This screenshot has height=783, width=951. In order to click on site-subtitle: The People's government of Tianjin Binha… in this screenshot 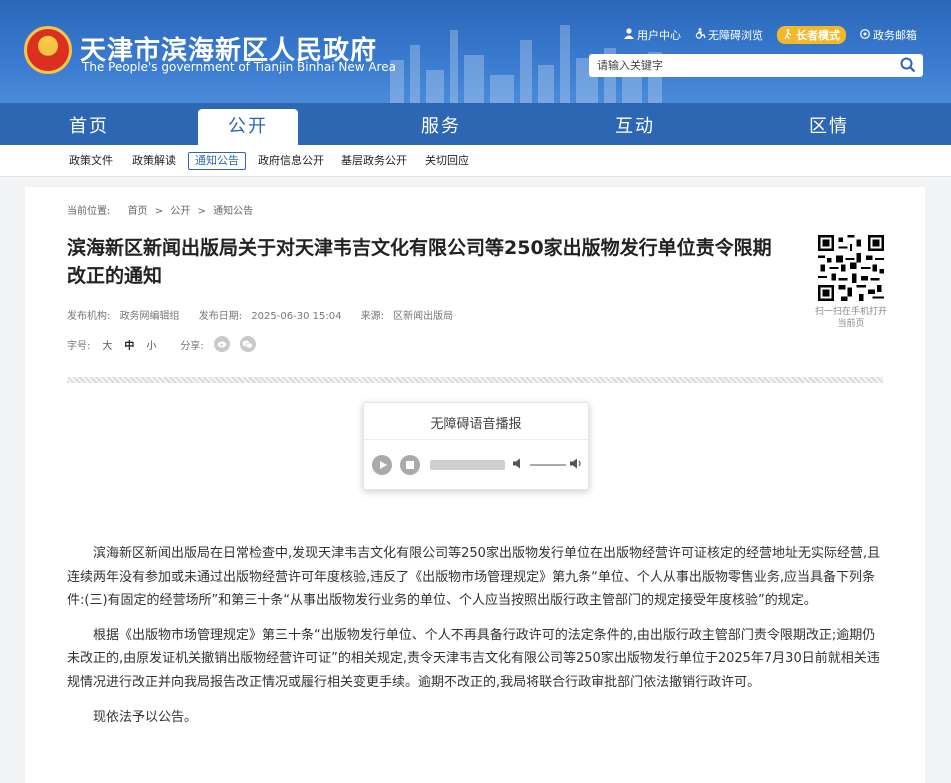, I will do `click(239, 67)`.